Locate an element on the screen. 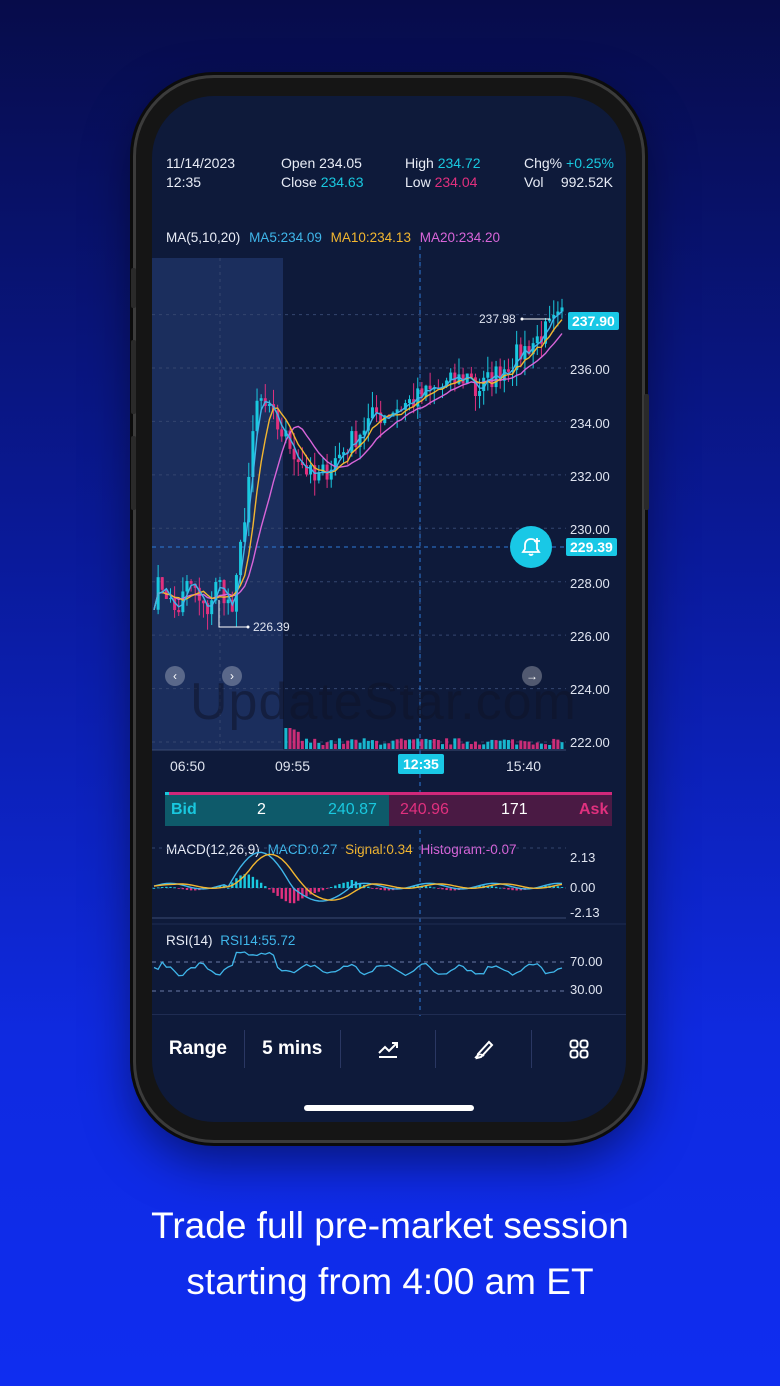  layout-button is located at coordinates (579, 1048).